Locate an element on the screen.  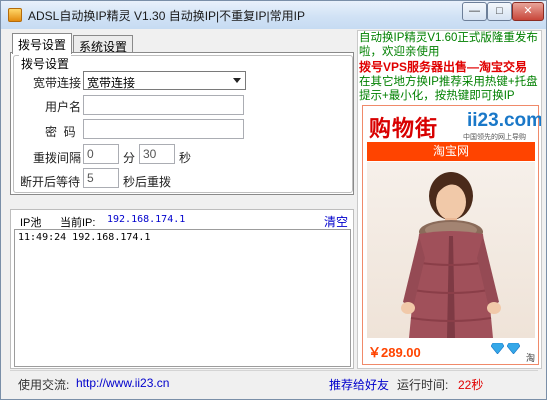
wait-seconds-input: 5 is located at coordinates (101, 178).